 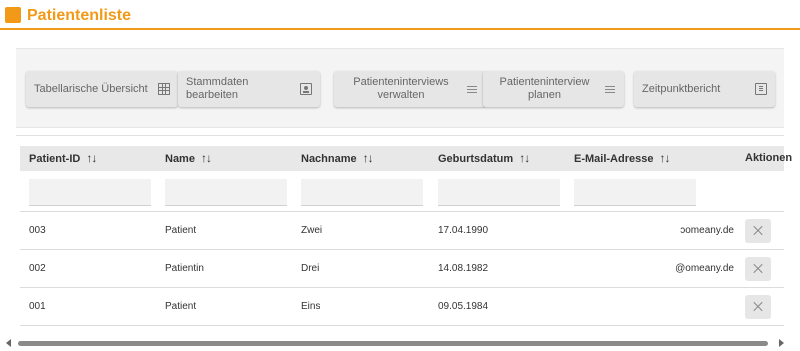 What do you see at coordinates (769, 158) in the screenshot?
I see `column-header-aktionen: Aktionen` at bounding box center [769, 158].